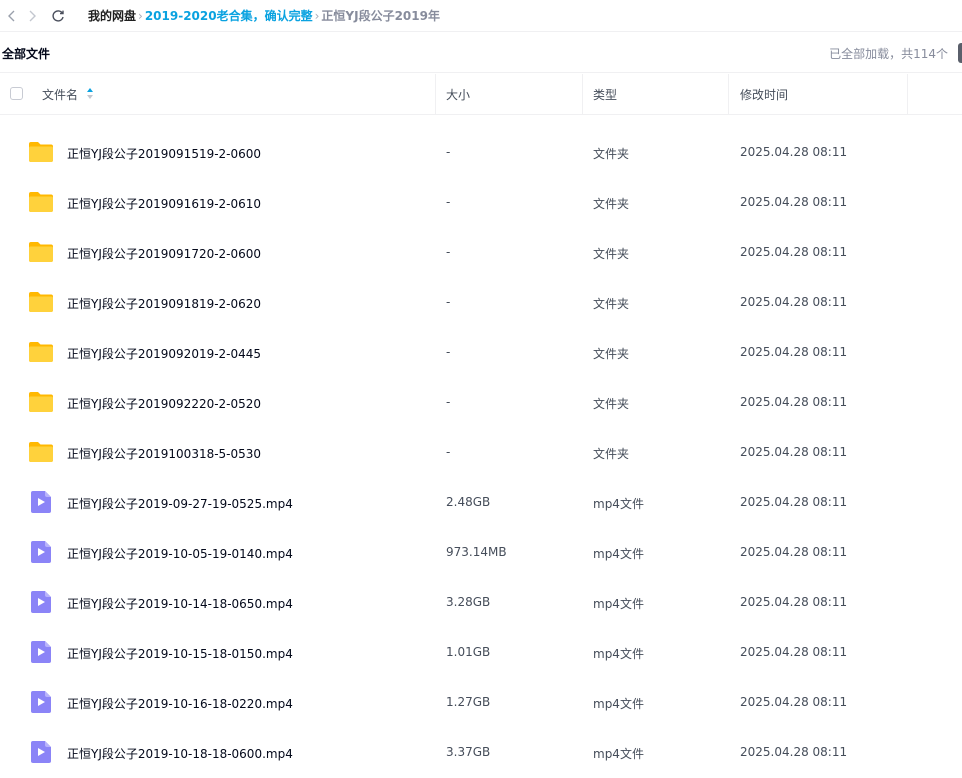 The height and width of the screenshot is (778, 962). What do you see at coordinates (112, 15) in the screenshot?
I see `breadcrumb-root: 我的网盘` at bounding box center [112, 15].